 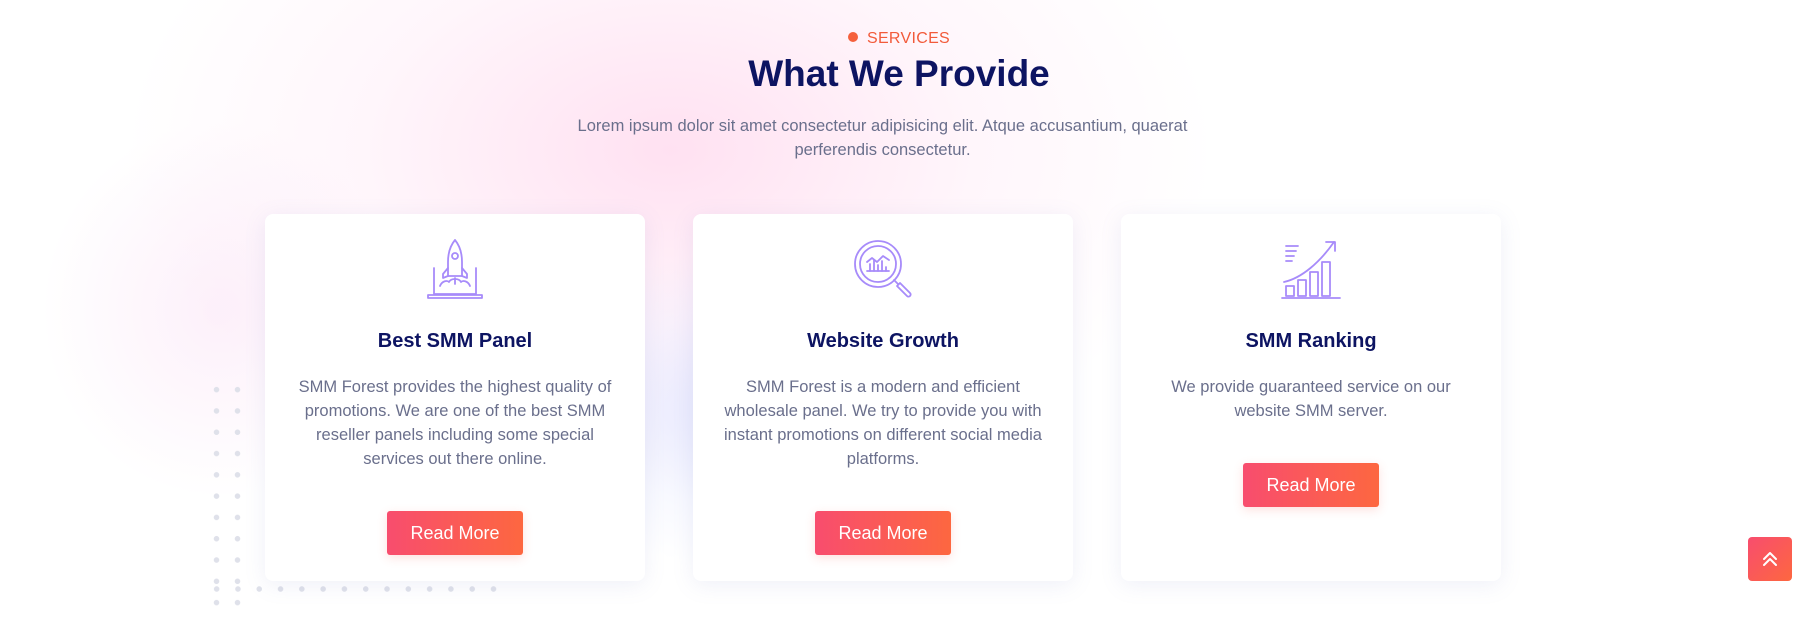 What do you see at coordinates (1311, 341) in the screenshot?
I see `card-title: SMM Ranking` at bounding box center [1311, 341].